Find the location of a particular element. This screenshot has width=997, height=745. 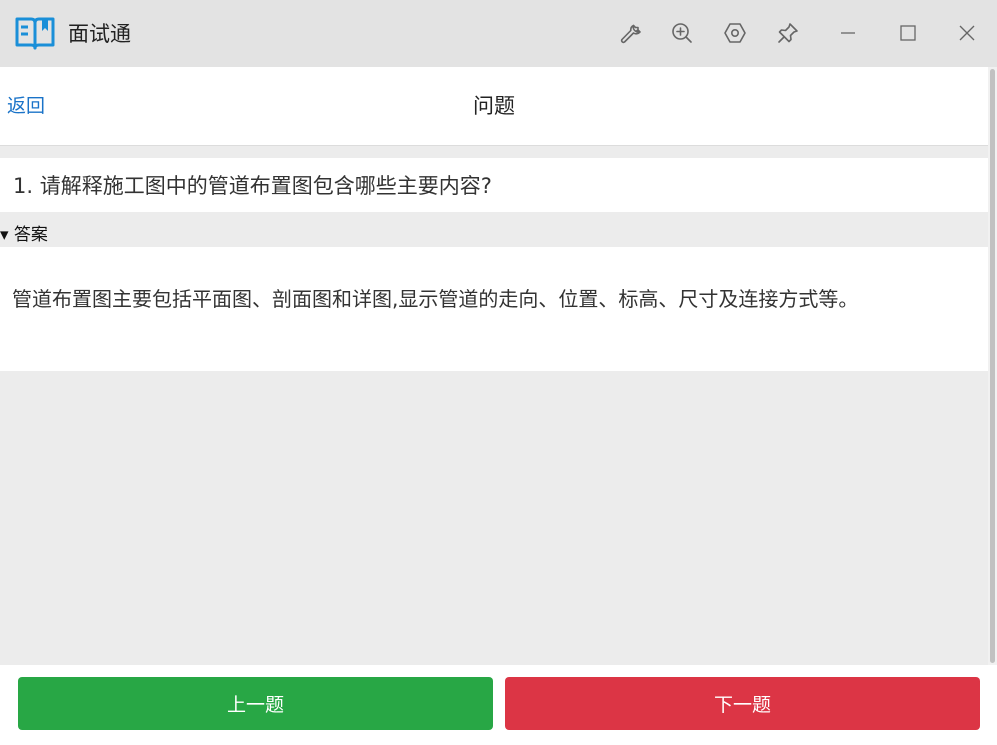

question-card: 1. 请解释施工图中的管道布置图包含哪些主要内容? is located at coordinates (494, 185).